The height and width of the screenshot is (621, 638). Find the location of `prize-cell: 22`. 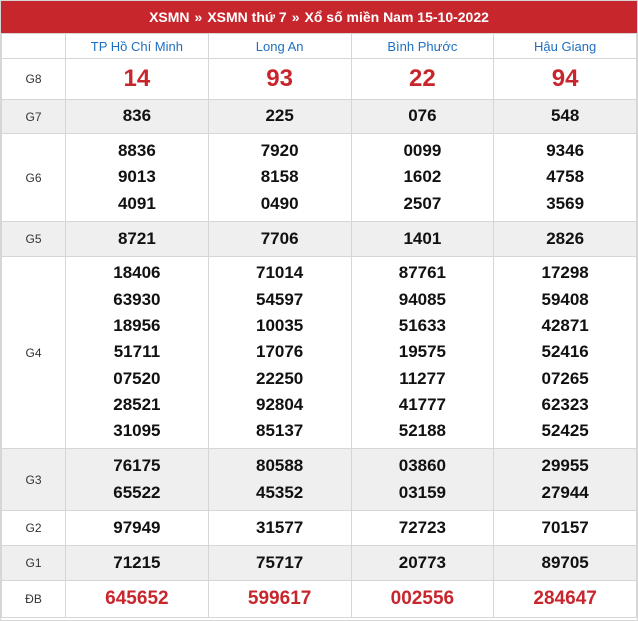

prize-cell: 22 is located at coordinates (422, 79).